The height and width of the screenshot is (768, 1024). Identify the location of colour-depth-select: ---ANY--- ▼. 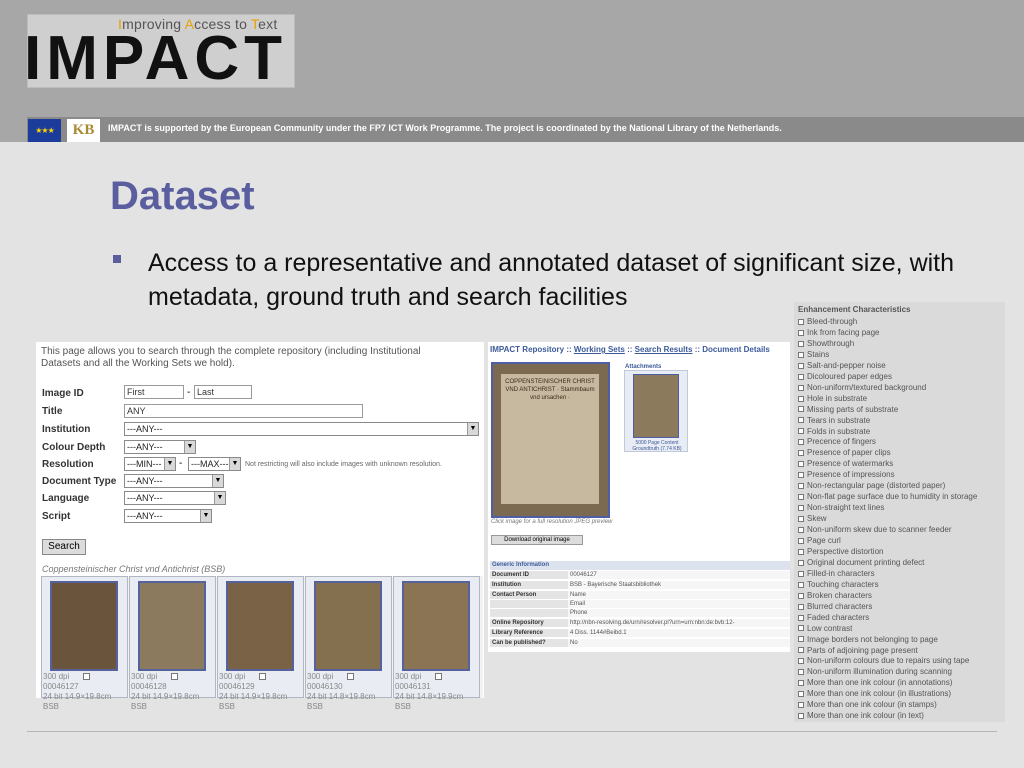
(160, 447).